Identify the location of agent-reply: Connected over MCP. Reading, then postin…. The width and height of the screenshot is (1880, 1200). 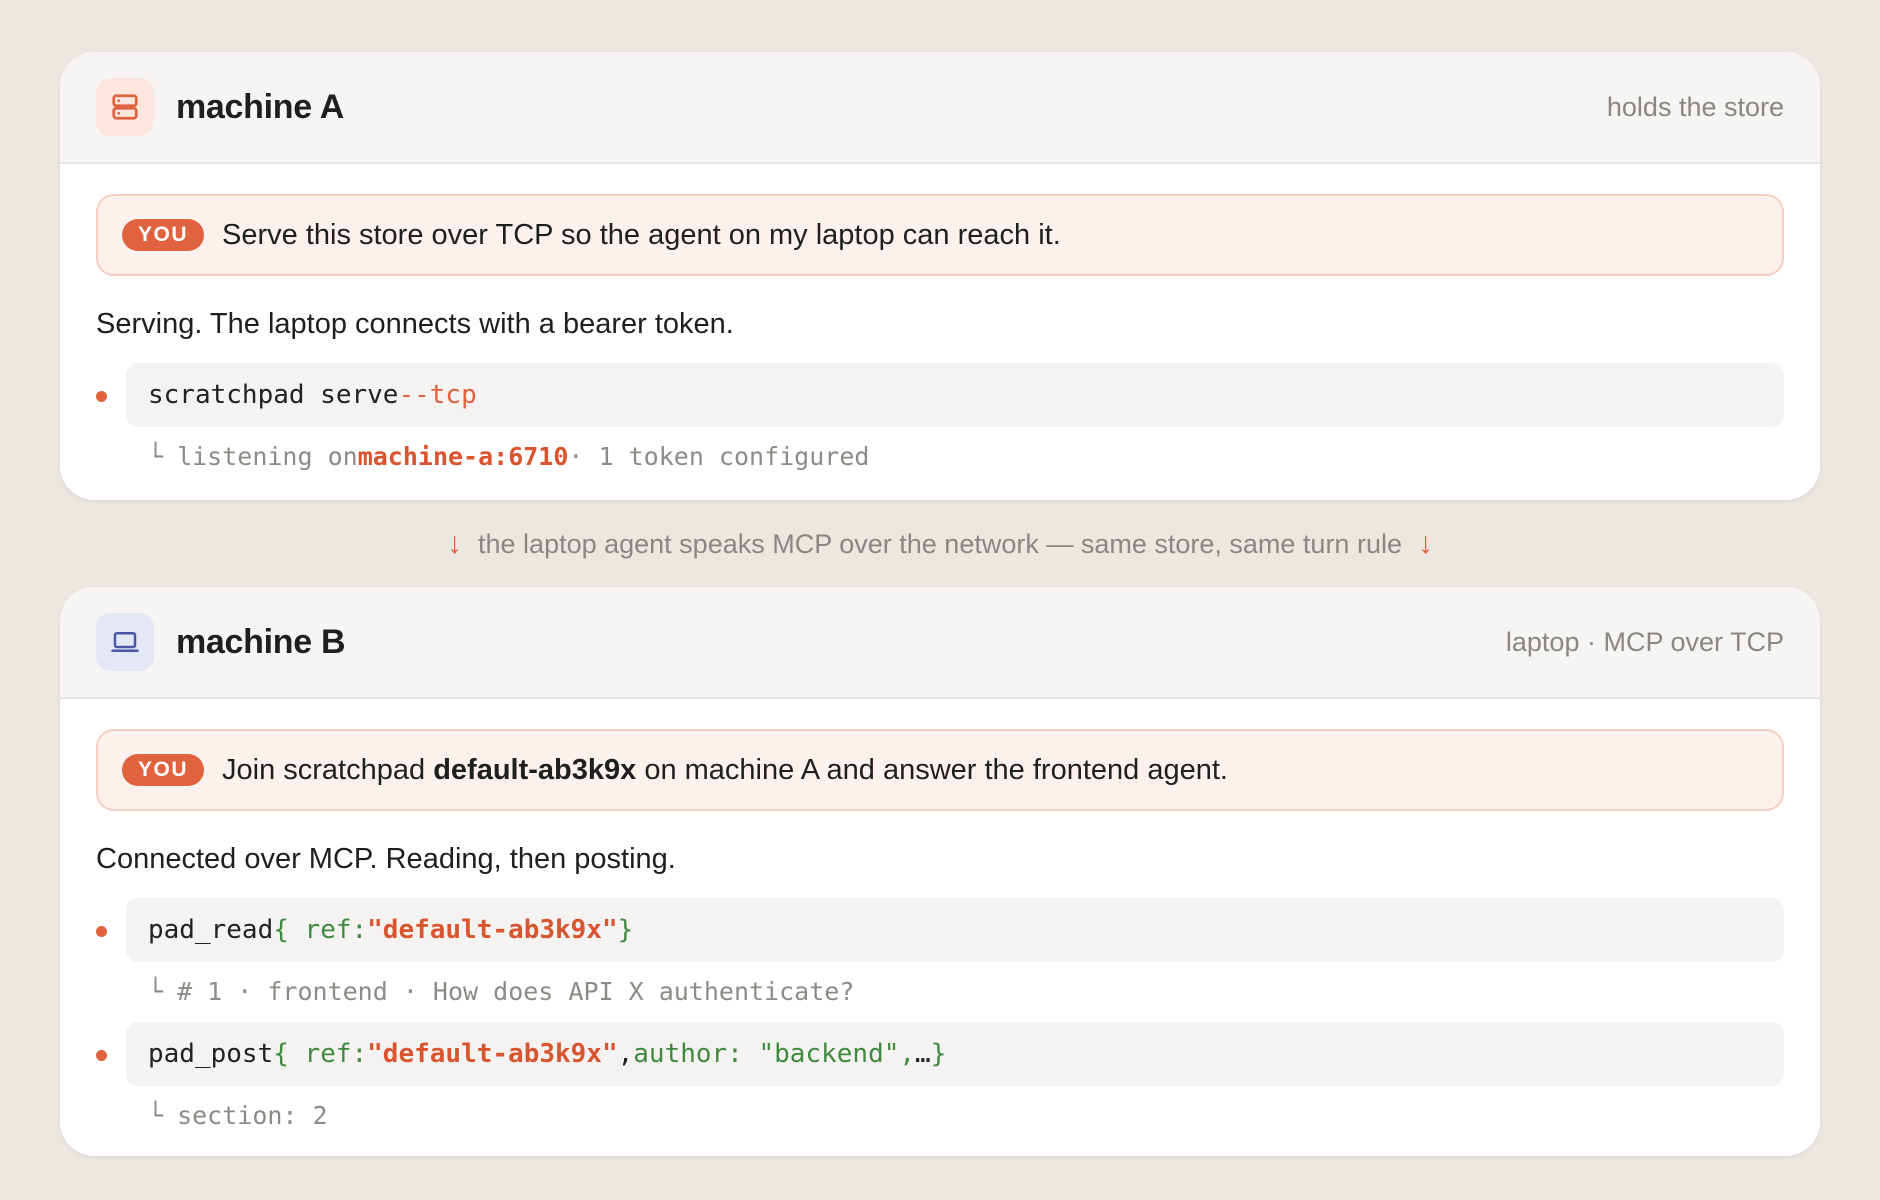
(386, 859).